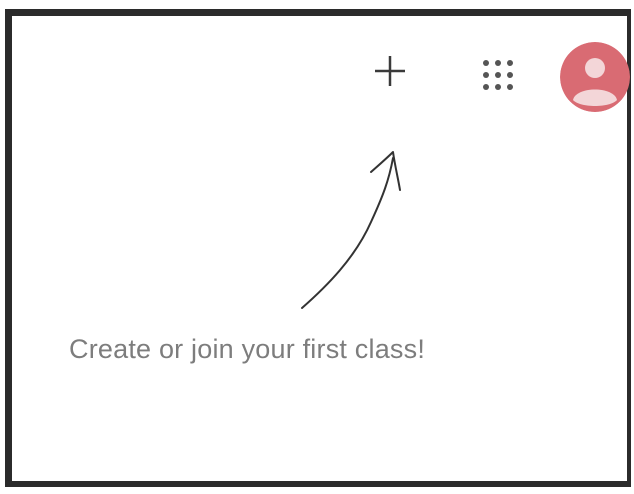  I want to click on plus-icon, so click(390, 71).